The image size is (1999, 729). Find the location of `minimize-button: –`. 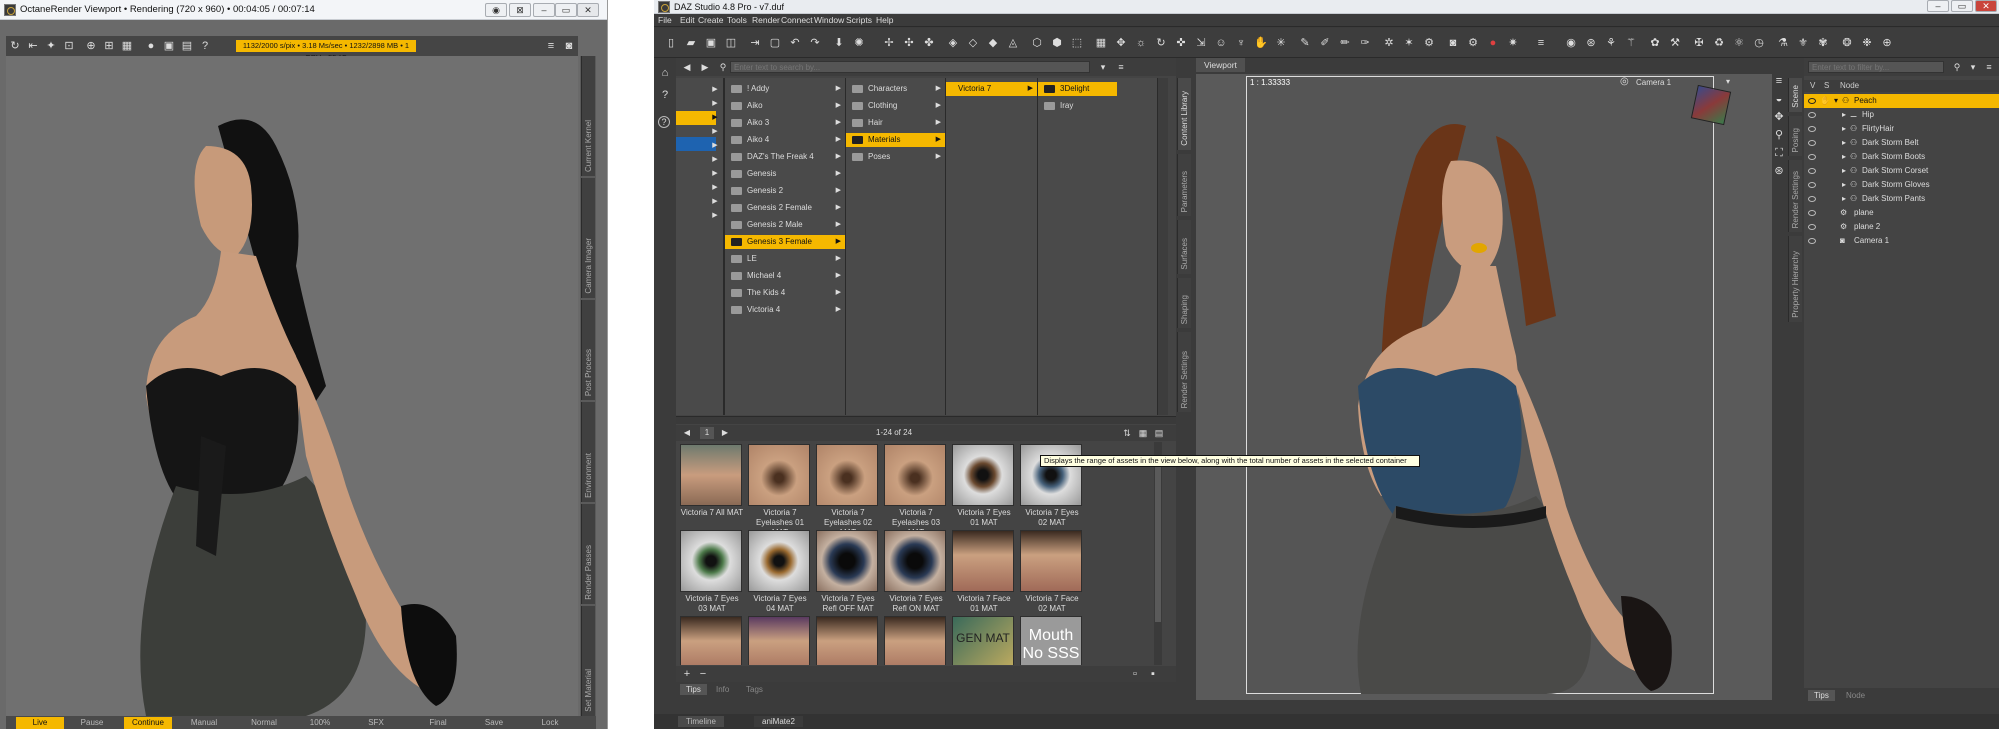

minimize-button: – is located at coordinates (544, 10).